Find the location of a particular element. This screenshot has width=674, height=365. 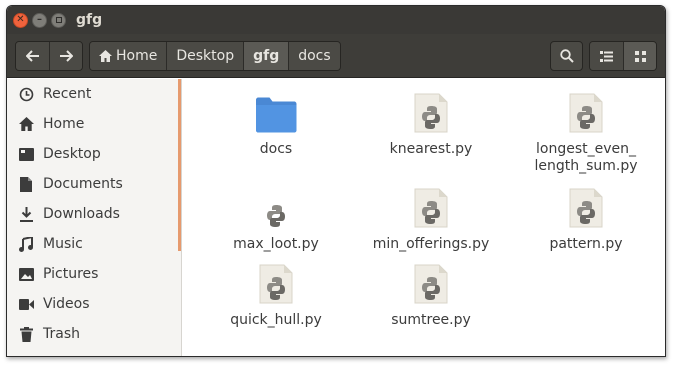

sidebar-item-downloads: Downloads is located at coordinates (94, 214).